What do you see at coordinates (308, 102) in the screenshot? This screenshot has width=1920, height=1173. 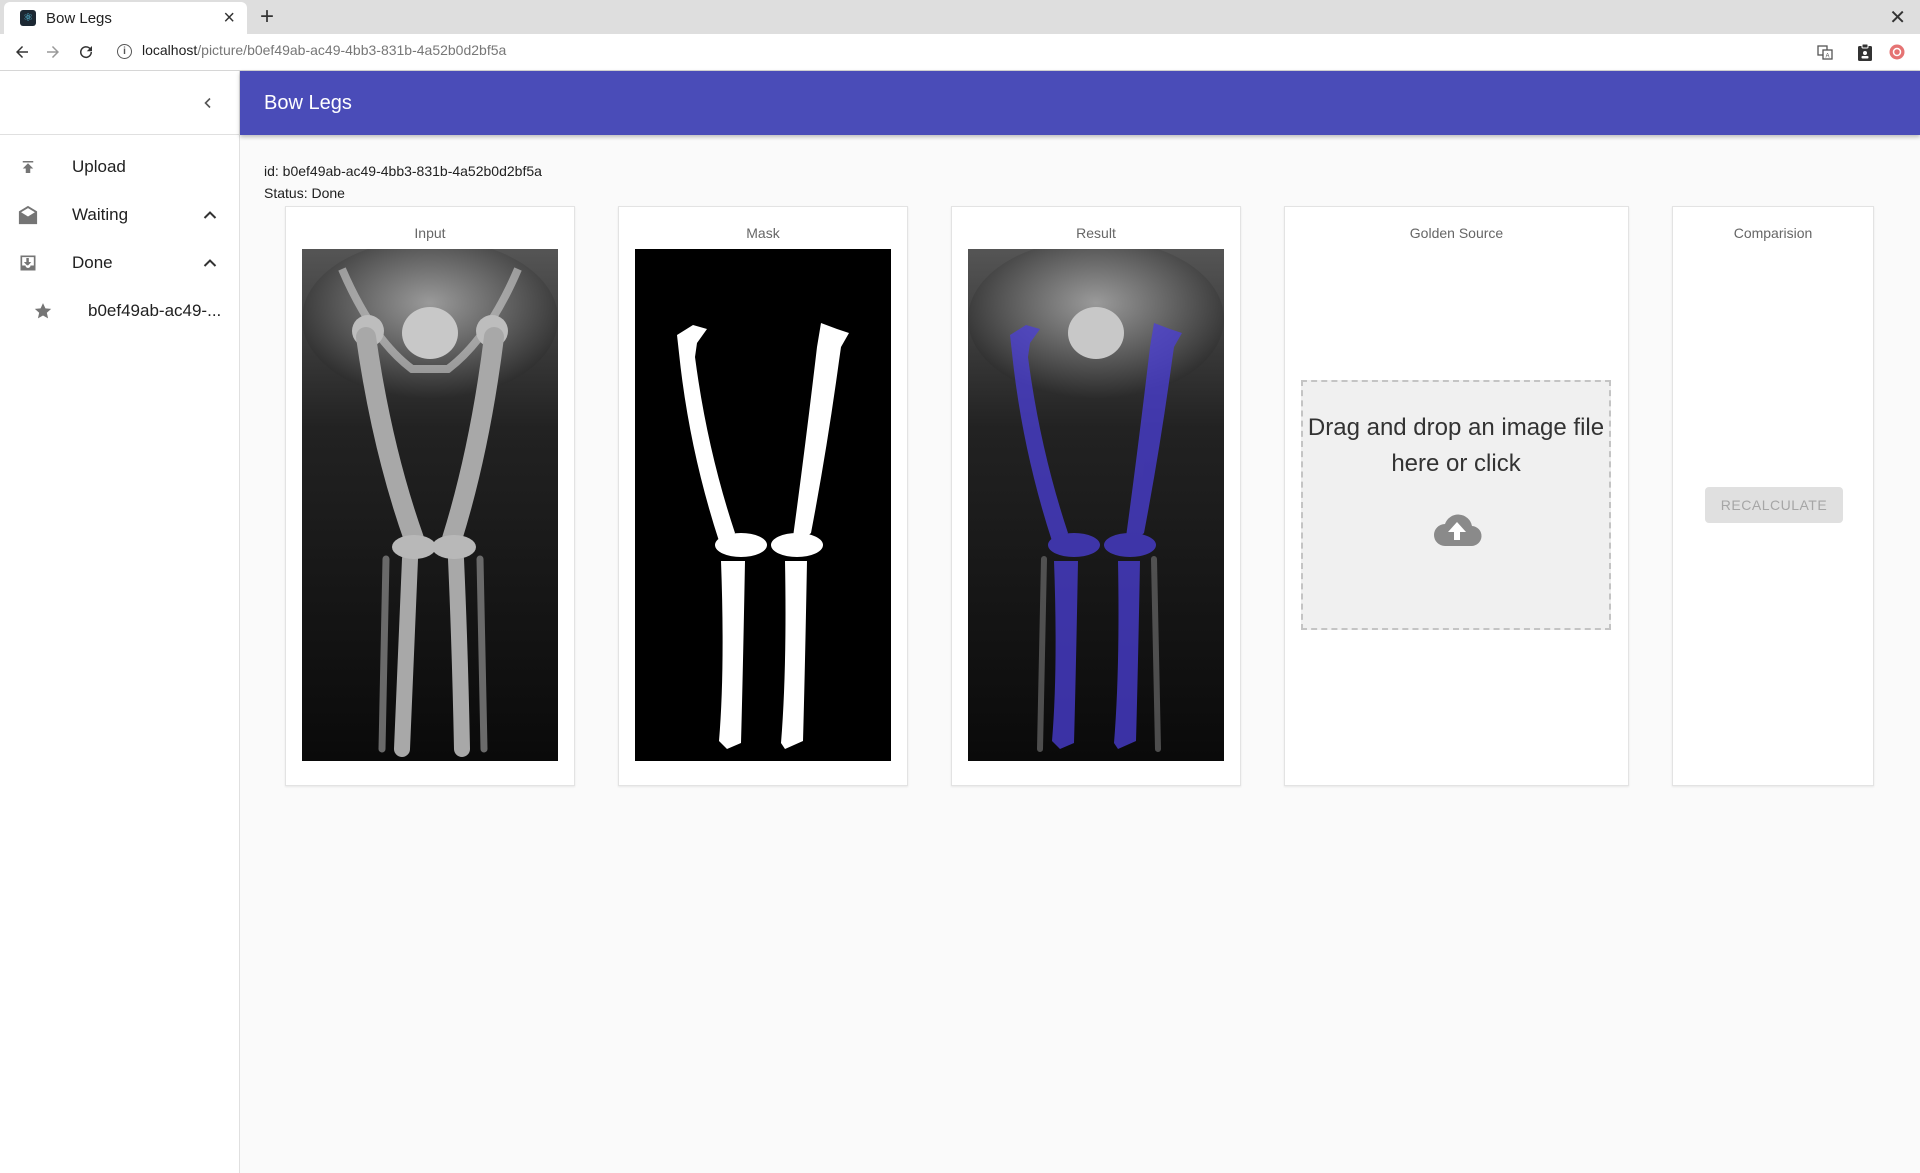 I see `page-title: Bow Legs` at bounding box center [308, 102].